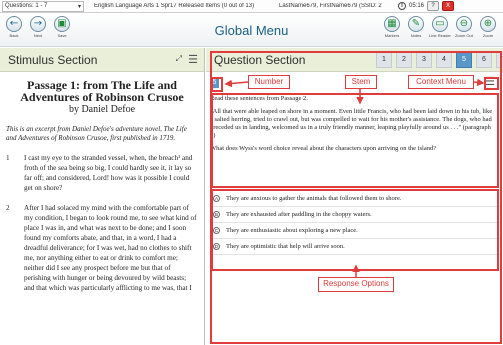  Describe the element at coordinates (440, 24) in the screenshot. I see `line-reader-icon: ▭` at that location.